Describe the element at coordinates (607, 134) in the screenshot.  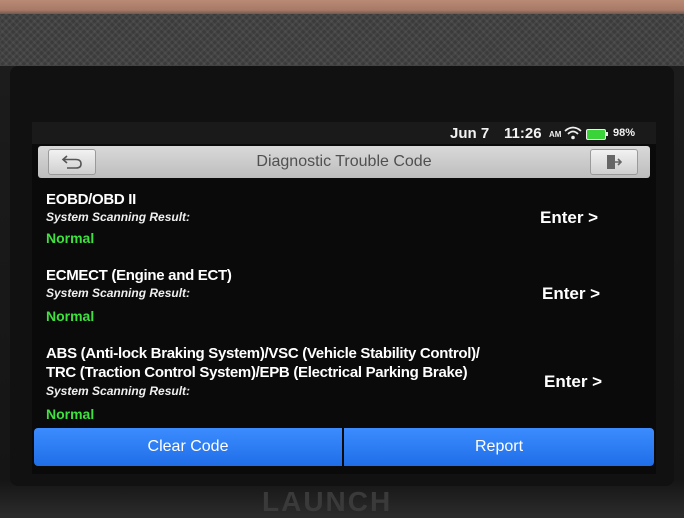
I see `battery-tip` at that location.